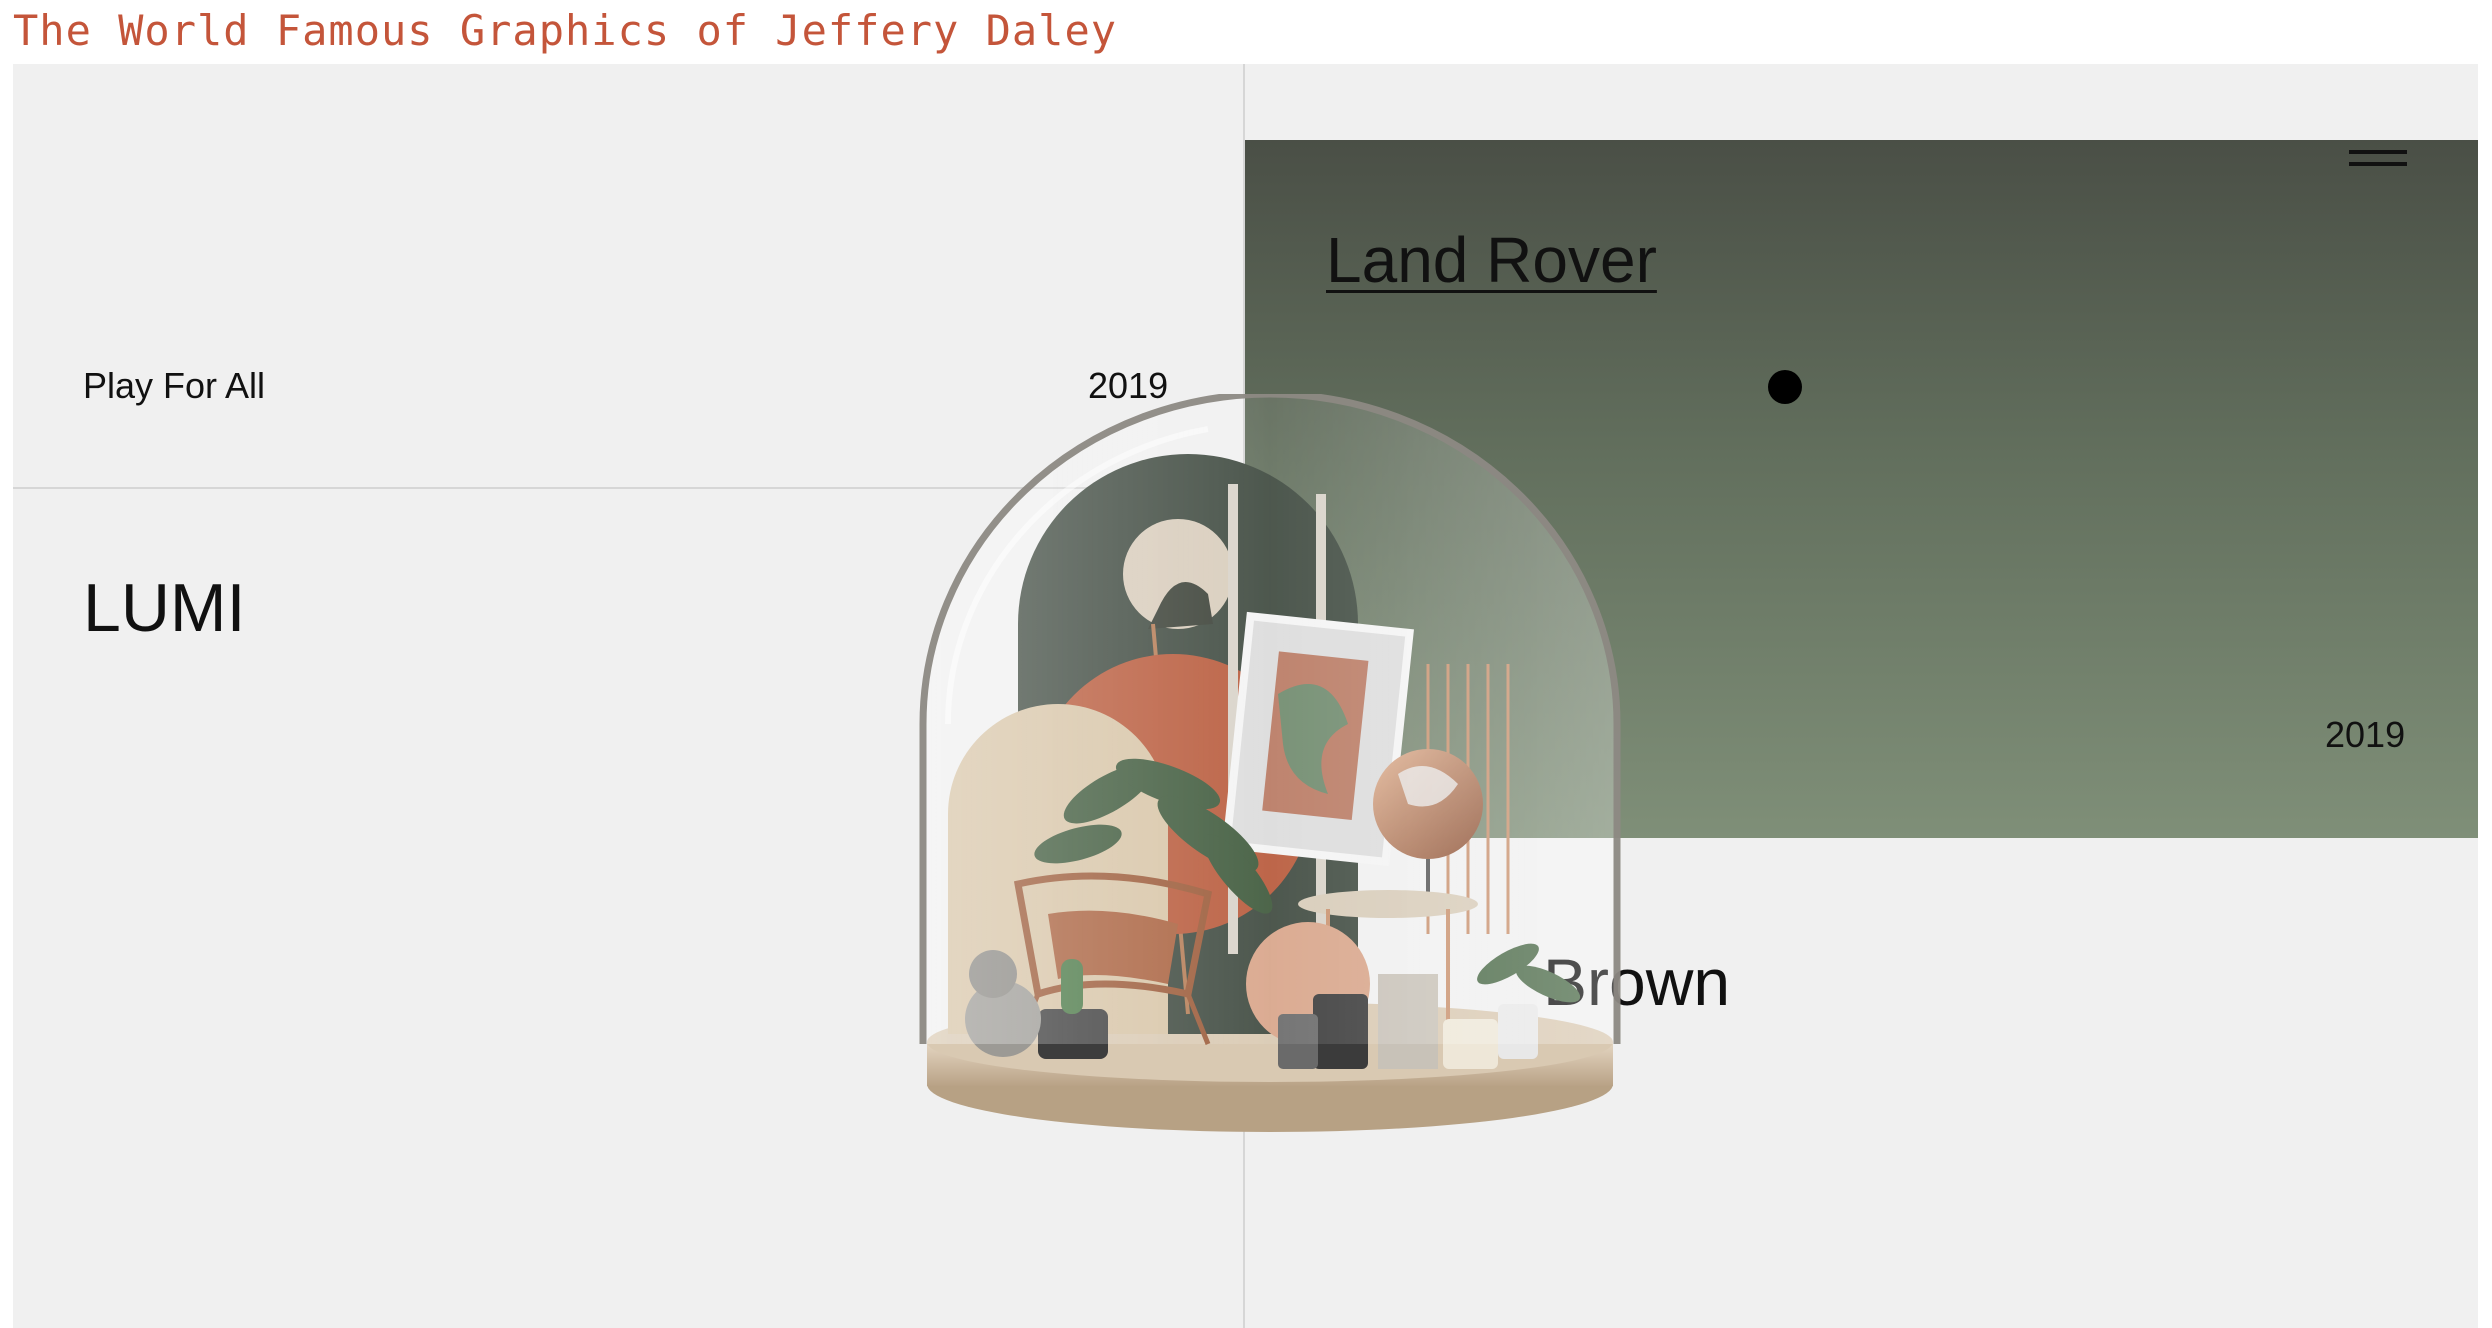 The height and width of the screenshot is (1328, 2492). I want to click on dot-cursor-icon, so click(1785, 387).